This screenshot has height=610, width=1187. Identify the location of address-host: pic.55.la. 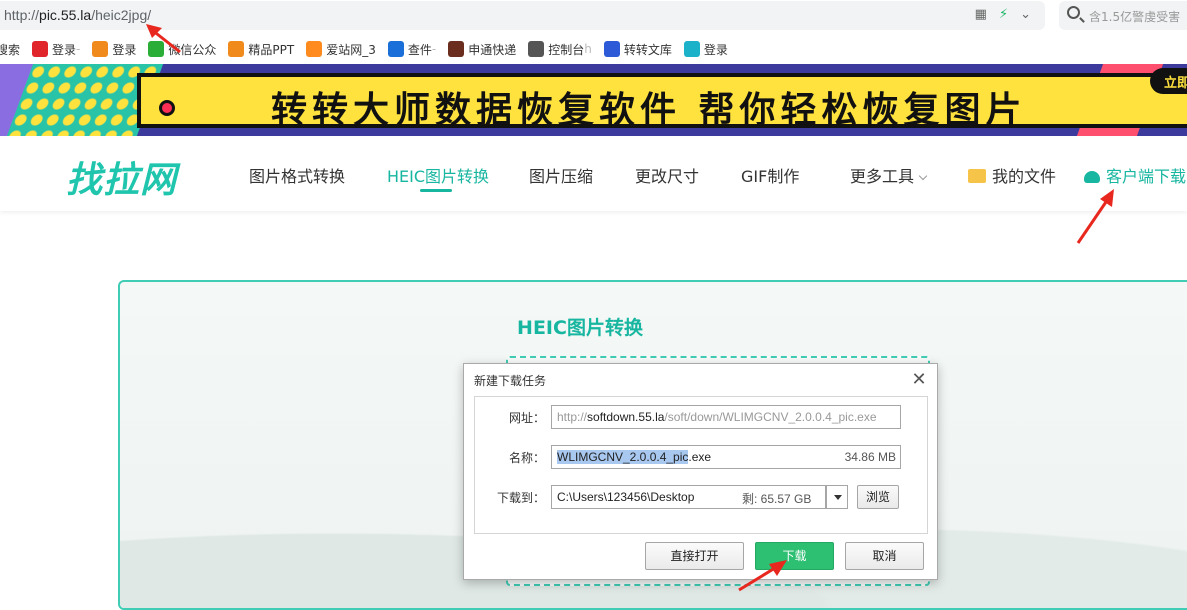
(65, 15).